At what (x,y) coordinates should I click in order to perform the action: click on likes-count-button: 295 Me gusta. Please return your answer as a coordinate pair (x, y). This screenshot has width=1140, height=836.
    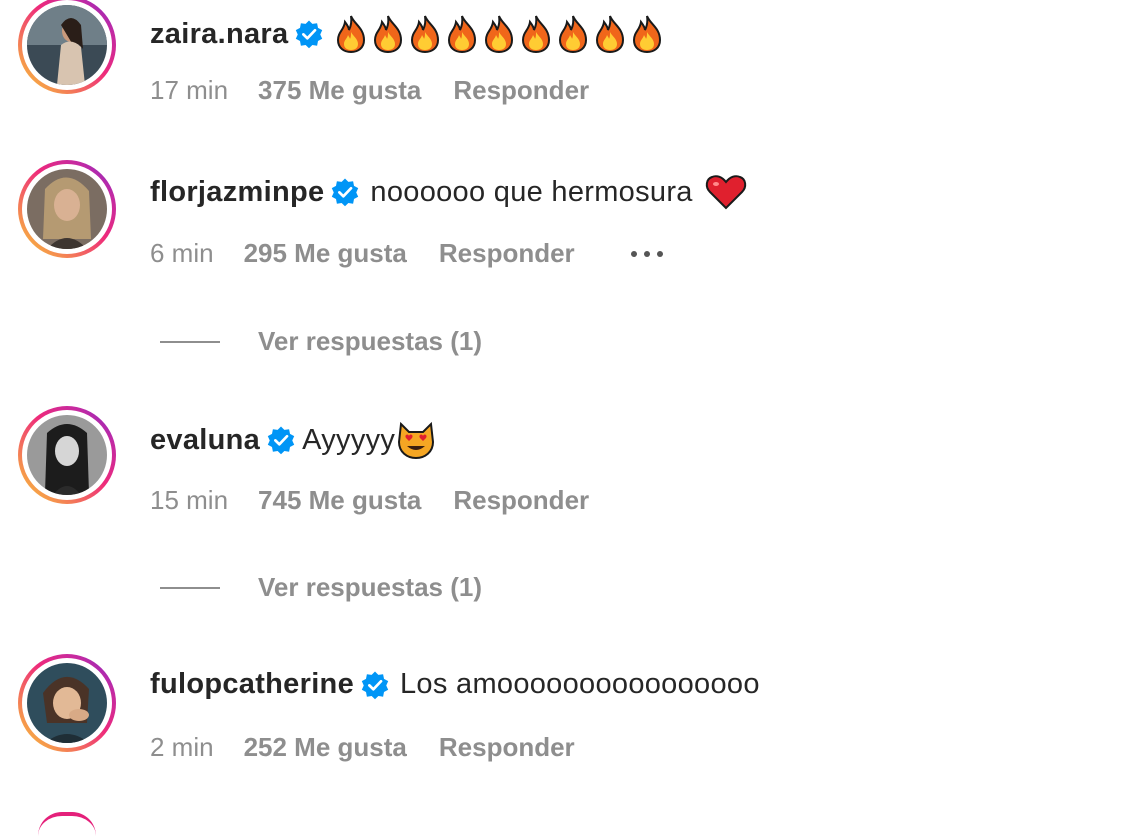
    Looking at the image, I should click on (325, 253).